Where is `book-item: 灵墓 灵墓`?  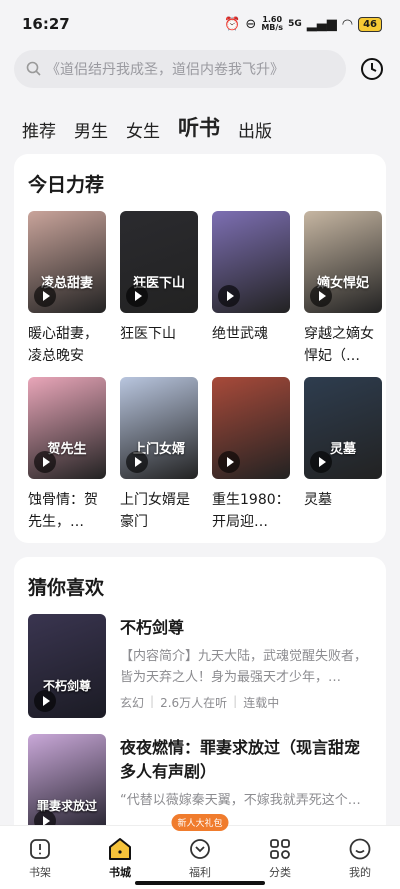
book-item: 灵墓 灵墓 is located at coordinates (344, 455).